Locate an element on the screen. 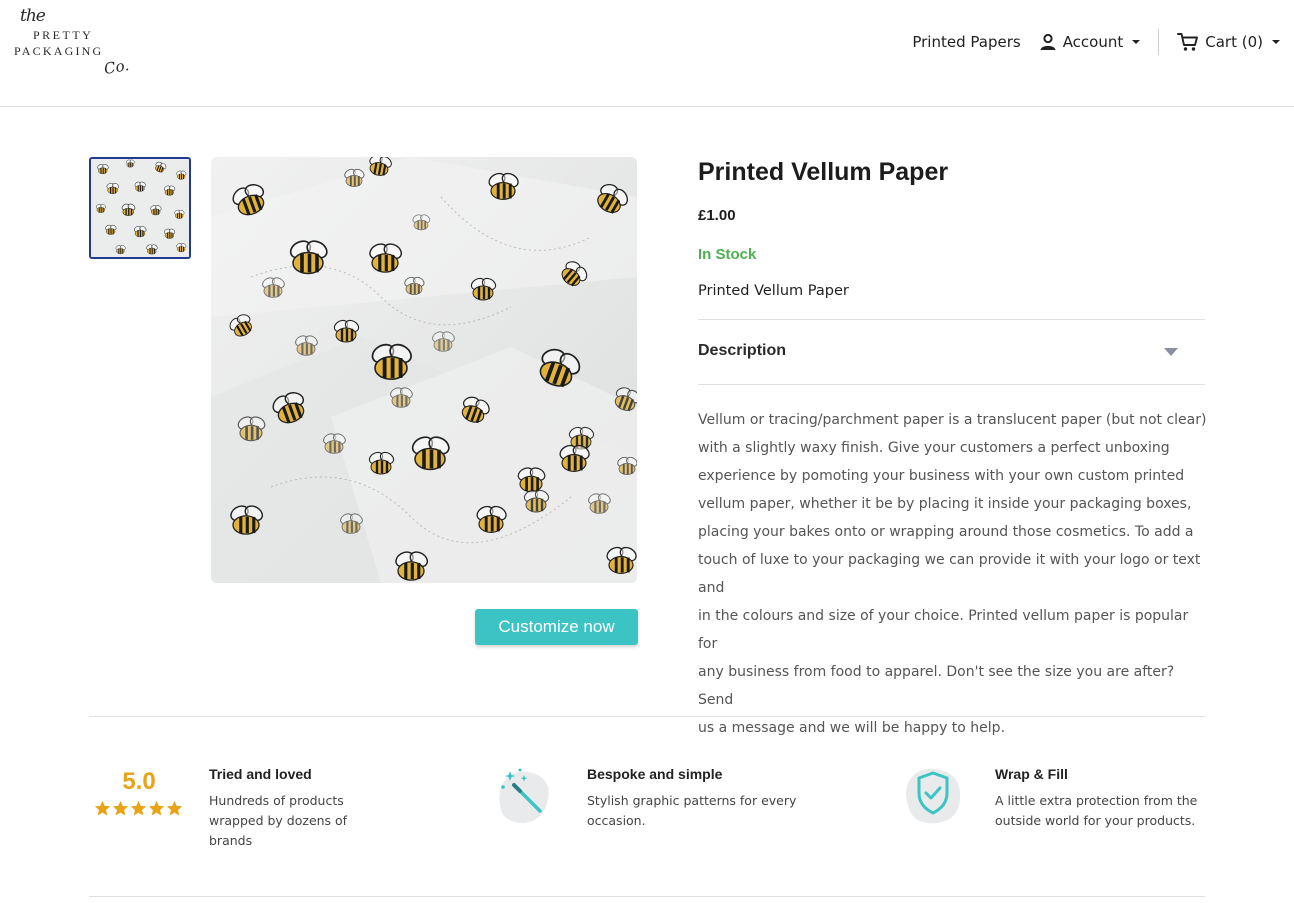 Image resolution: width=1294 pixels, height=903 pixels. logo-co-text: Co. is located at coordinates (116, 67).